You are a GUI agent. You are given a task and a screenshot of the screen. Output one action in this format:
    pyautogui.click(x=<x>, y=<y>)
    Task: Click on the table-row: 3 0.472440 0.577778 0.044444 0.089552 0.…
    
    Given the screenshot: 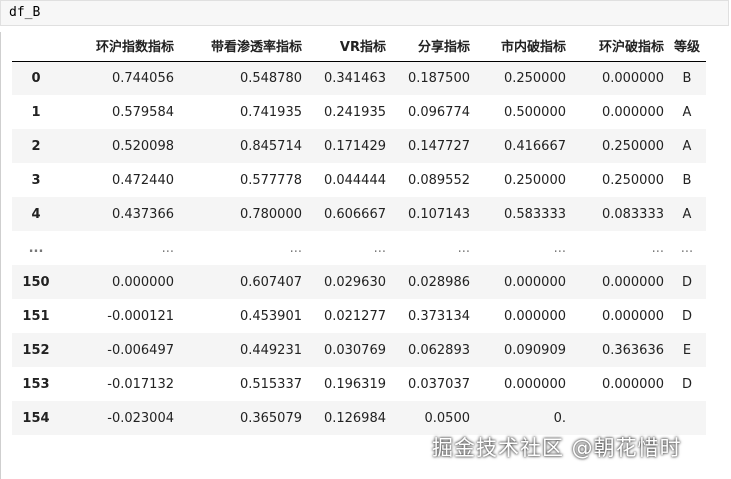 What is the action you would take?
    pyautogui.click(x=359, y=180)
    